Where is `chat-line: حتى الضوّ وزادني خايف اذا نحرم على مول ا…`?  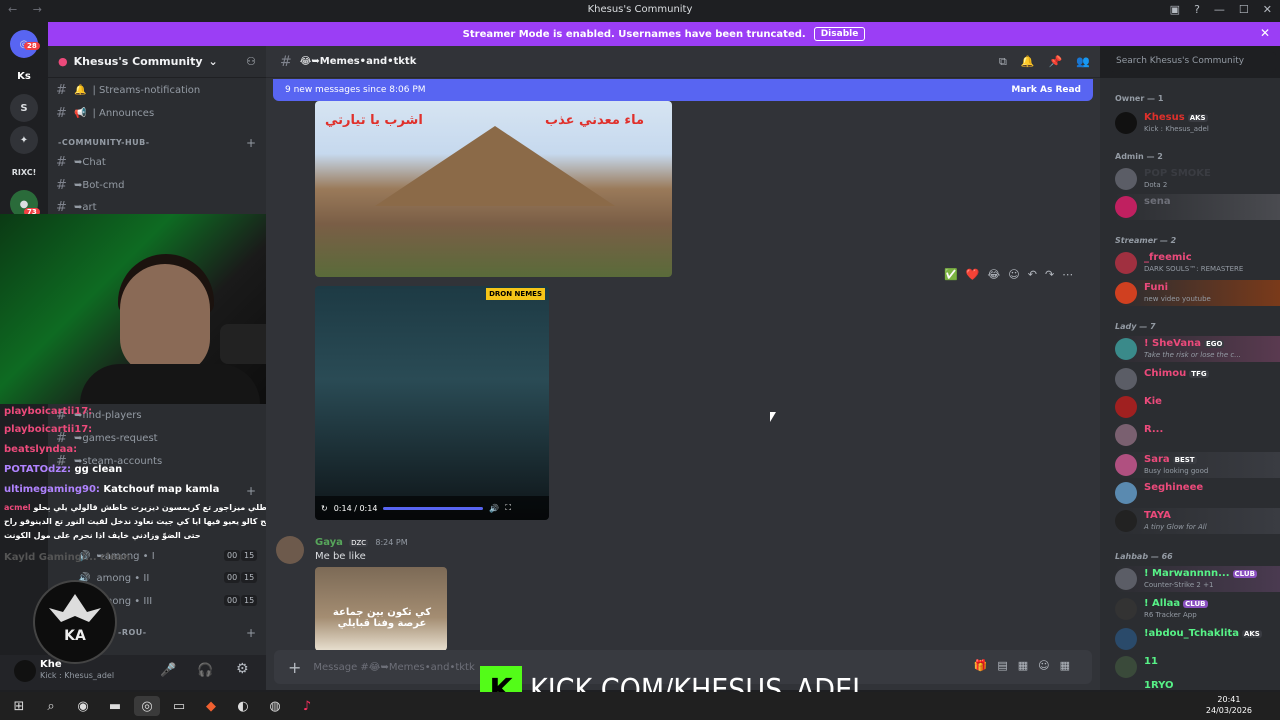 chat-line: حتى الضوّ وزادني خايف اذا نحرم على مول ا… is located at coordinates (102, 535).